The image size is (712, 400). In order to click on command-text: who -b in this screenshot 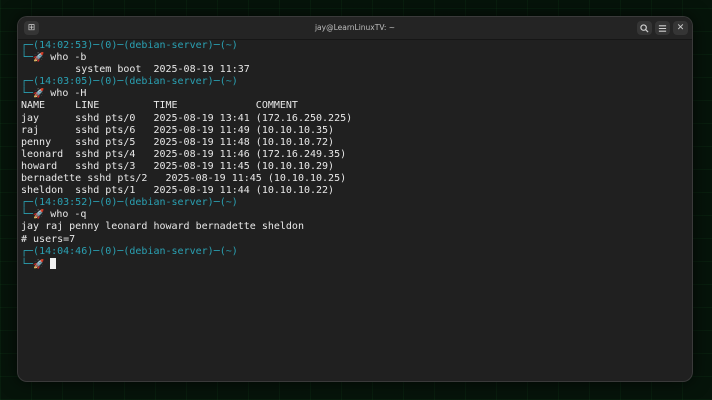, I will do `click(68, 58)`.